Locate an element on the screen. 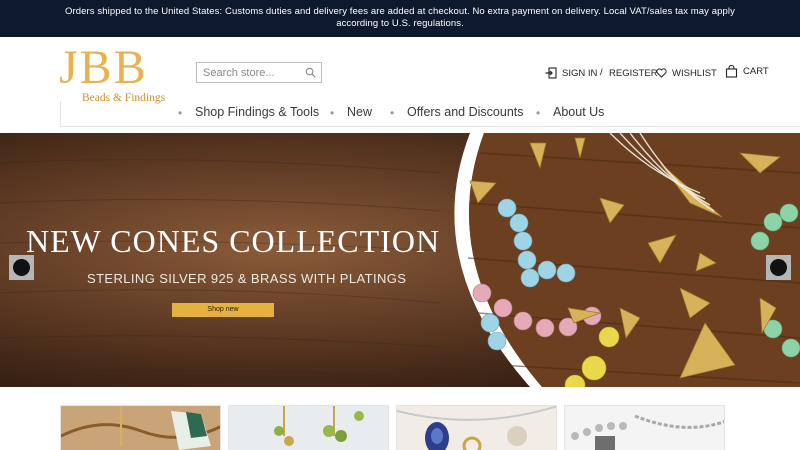 The image size is (800, 450). necklace-photo is located at coordinates (140, 428).